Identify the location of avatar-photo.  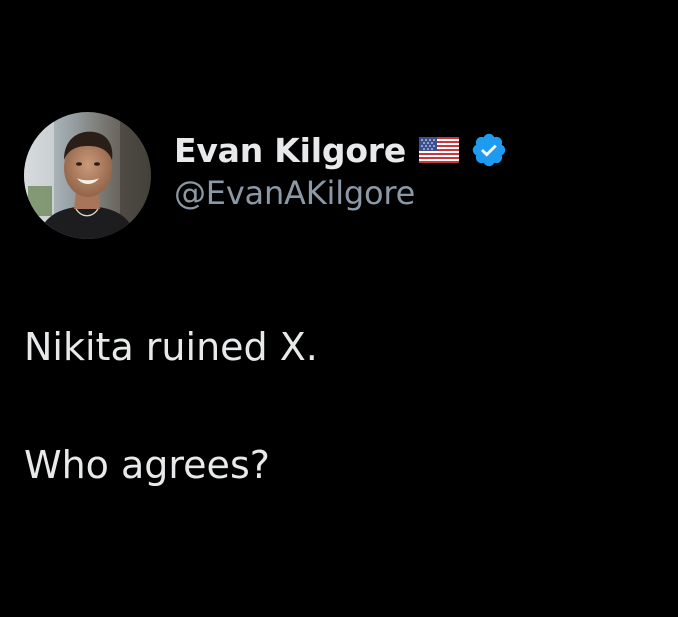
(87, 175).